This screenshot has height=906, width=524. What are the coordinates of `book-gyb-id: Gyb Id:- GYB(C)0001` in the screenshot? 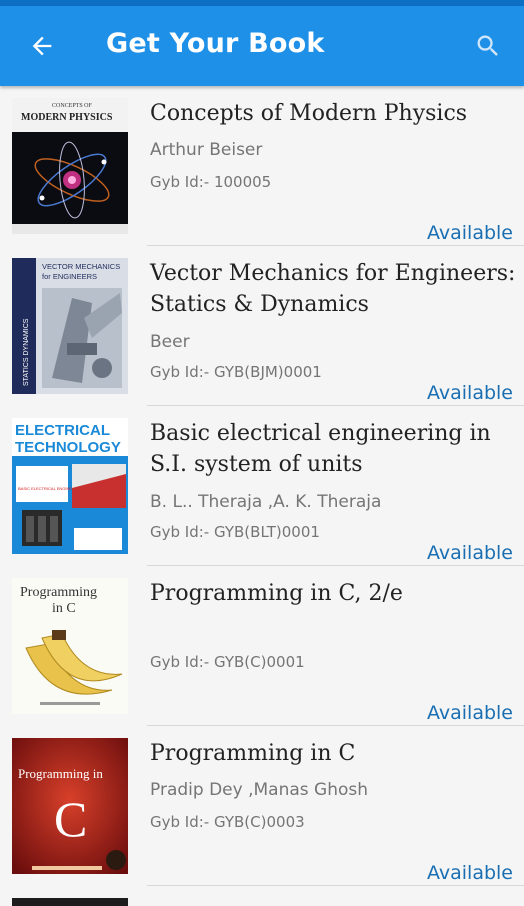 It's located at (227, 662).